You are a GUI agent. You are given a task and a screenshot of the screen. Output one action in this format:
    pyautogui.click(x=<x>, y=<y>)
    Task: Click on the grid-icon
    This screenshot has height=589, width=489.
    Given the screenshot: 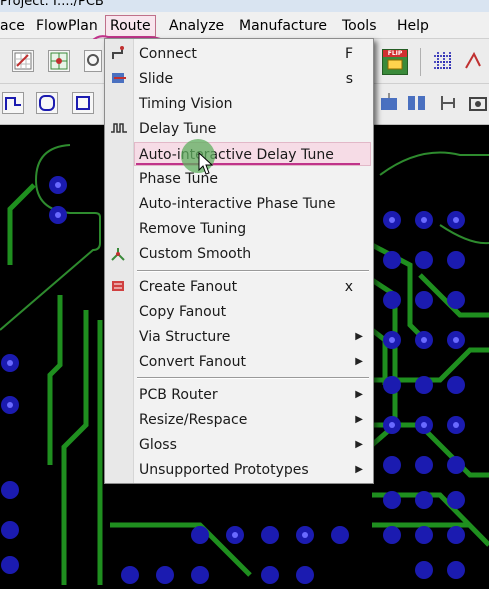 What is the action you would take?
    pyautogui.click(x=443, y=61)
    